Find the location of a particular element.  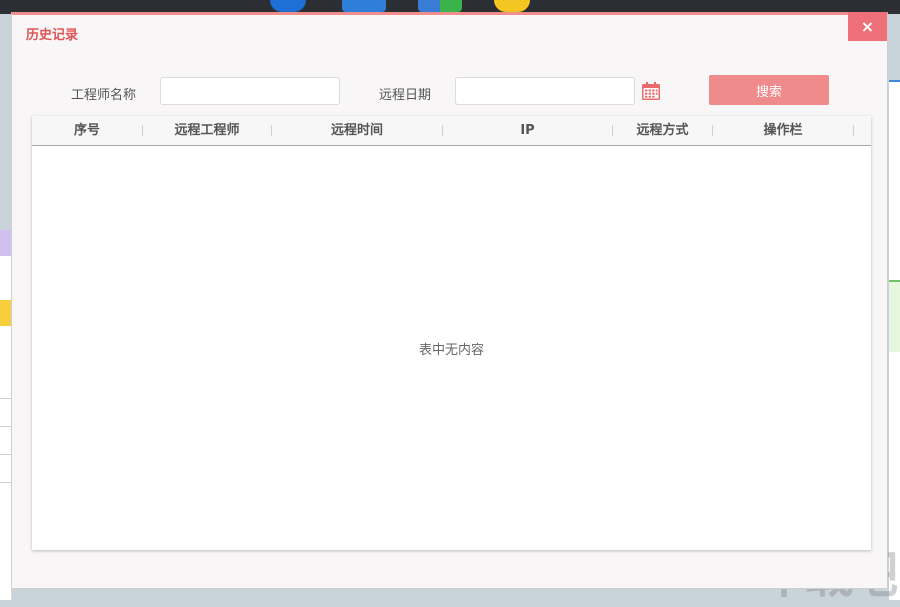

remote-date-input is located at coordinates (545, 91).